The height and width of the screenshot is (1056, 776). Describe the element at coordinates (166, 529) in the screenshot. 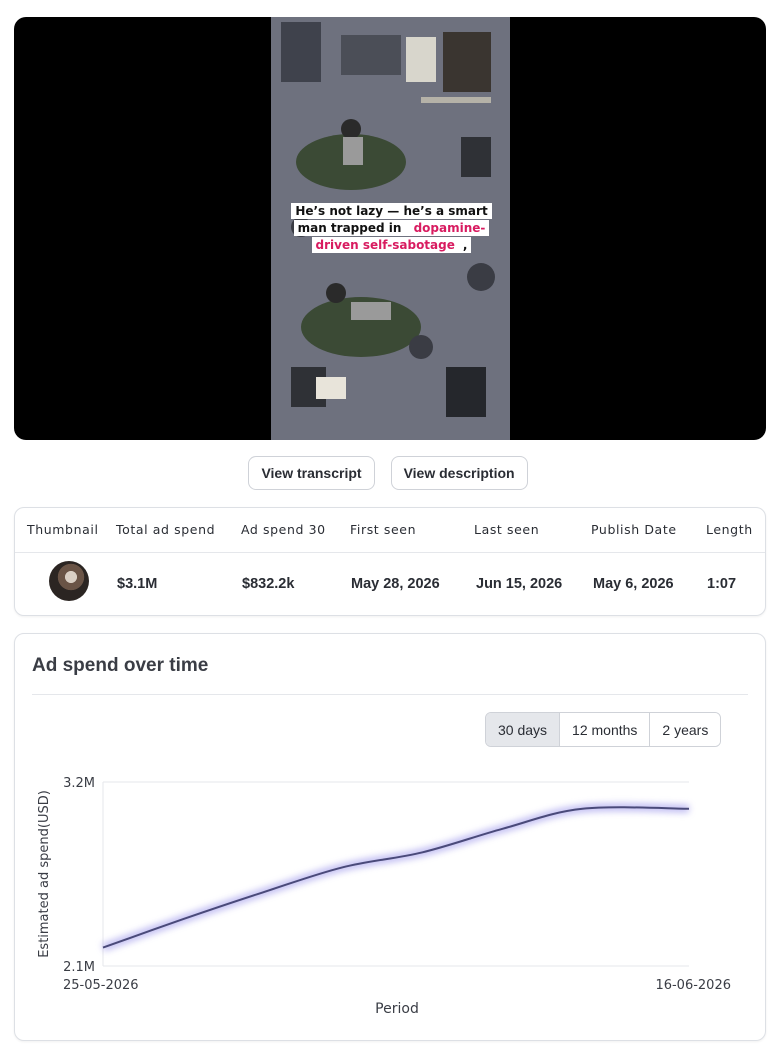

I see `header-total-ad-spend: Total ad spend` at that location.